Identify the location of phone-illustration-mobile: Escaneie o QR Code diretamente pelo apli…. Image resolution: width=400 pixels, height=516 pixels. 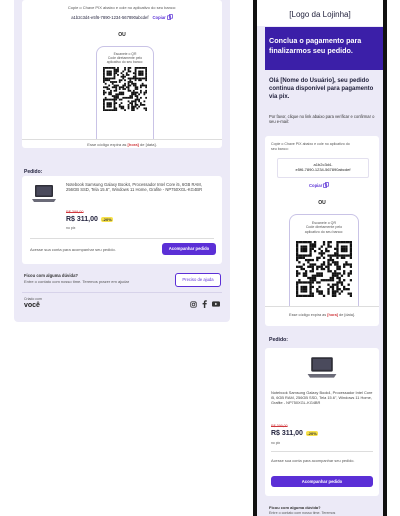
(324, 260).